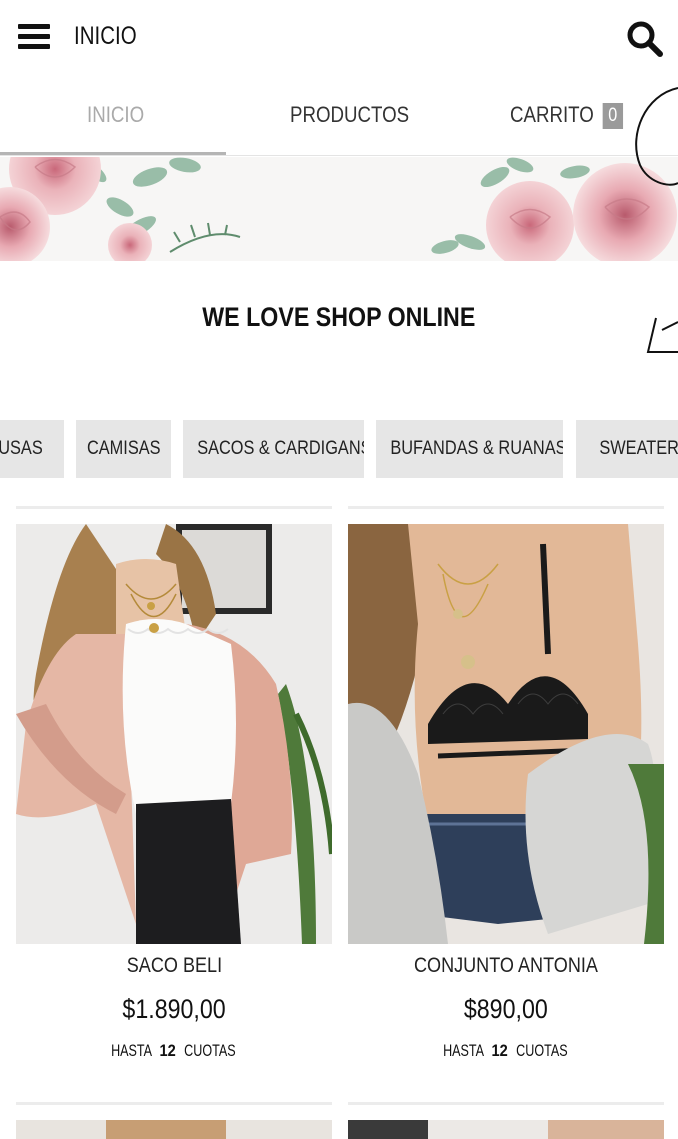  What do you see at coordinates (339, 155) in the screenshot?
I see `nav-divider` at bounding box center [339, 155].